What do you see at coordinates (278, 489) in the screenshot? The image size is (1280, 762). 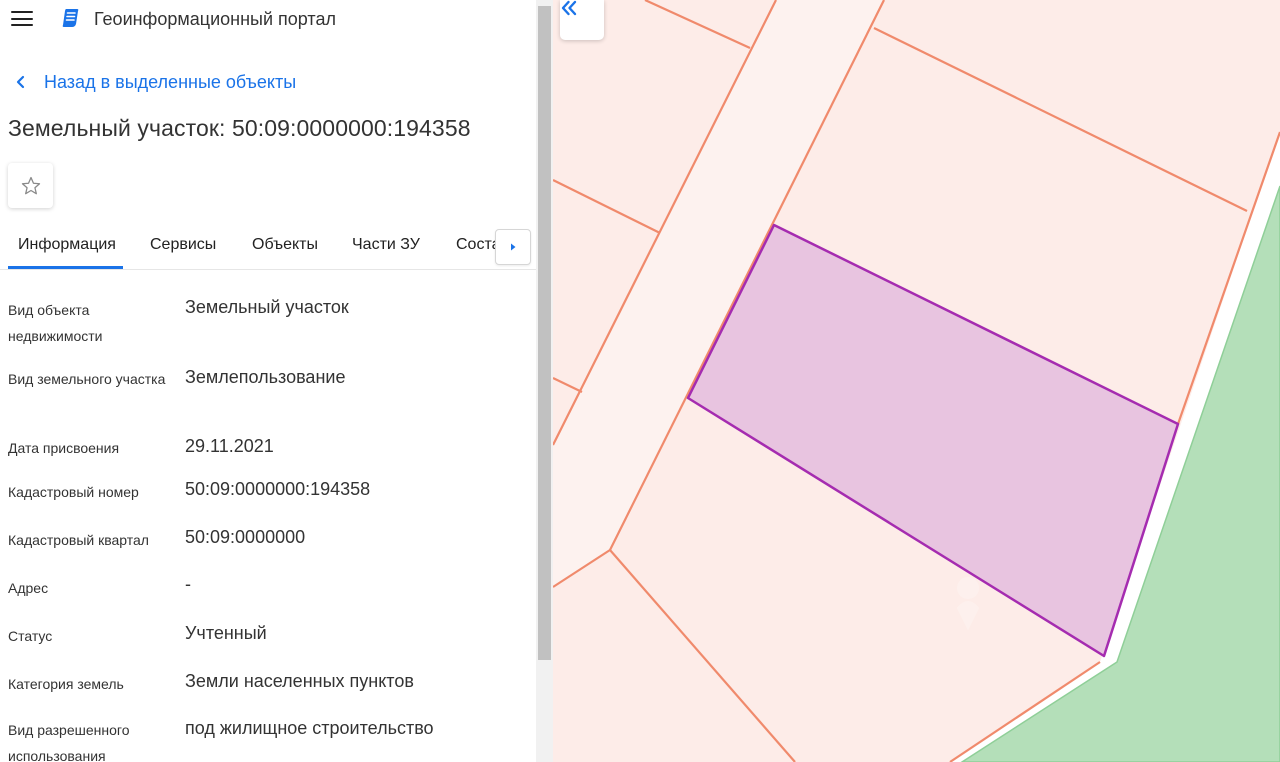 I see `info-value: 50:09:0000000:194358` at bounding box center [278, 489].